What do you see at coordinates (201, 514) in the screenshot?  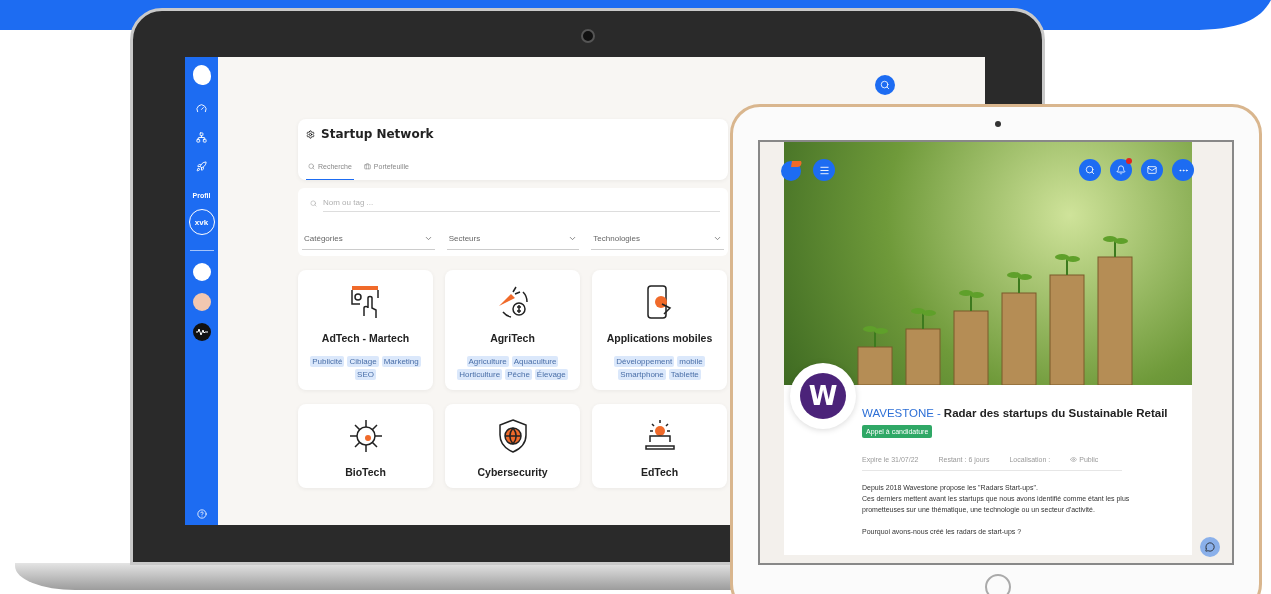 I see `help-icon` at bounding box center [201, 514].